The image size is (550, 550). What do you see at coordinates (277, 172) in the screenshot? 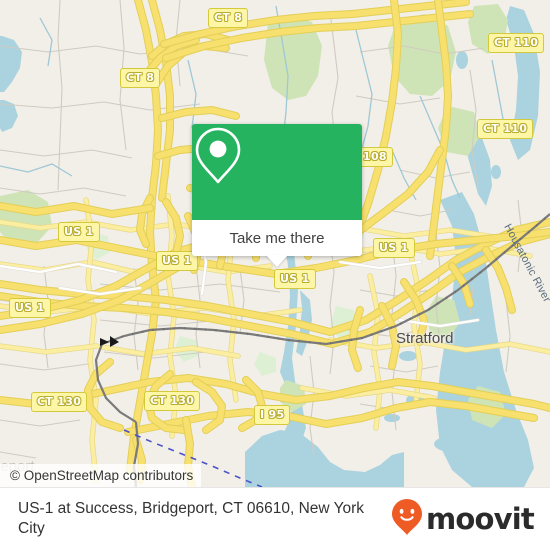
I see `callout-header` at bounding box center [277, 172].